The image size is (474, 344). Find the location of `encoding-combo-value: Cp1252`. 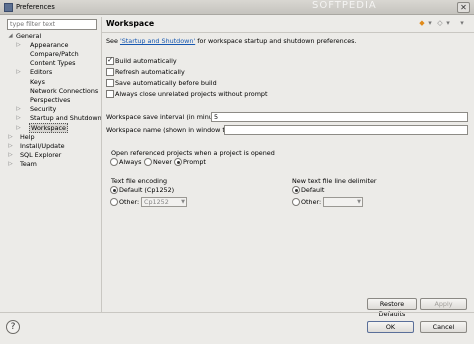

encoding-combo-value: Cp1252 is located at coordinates (156, 202).